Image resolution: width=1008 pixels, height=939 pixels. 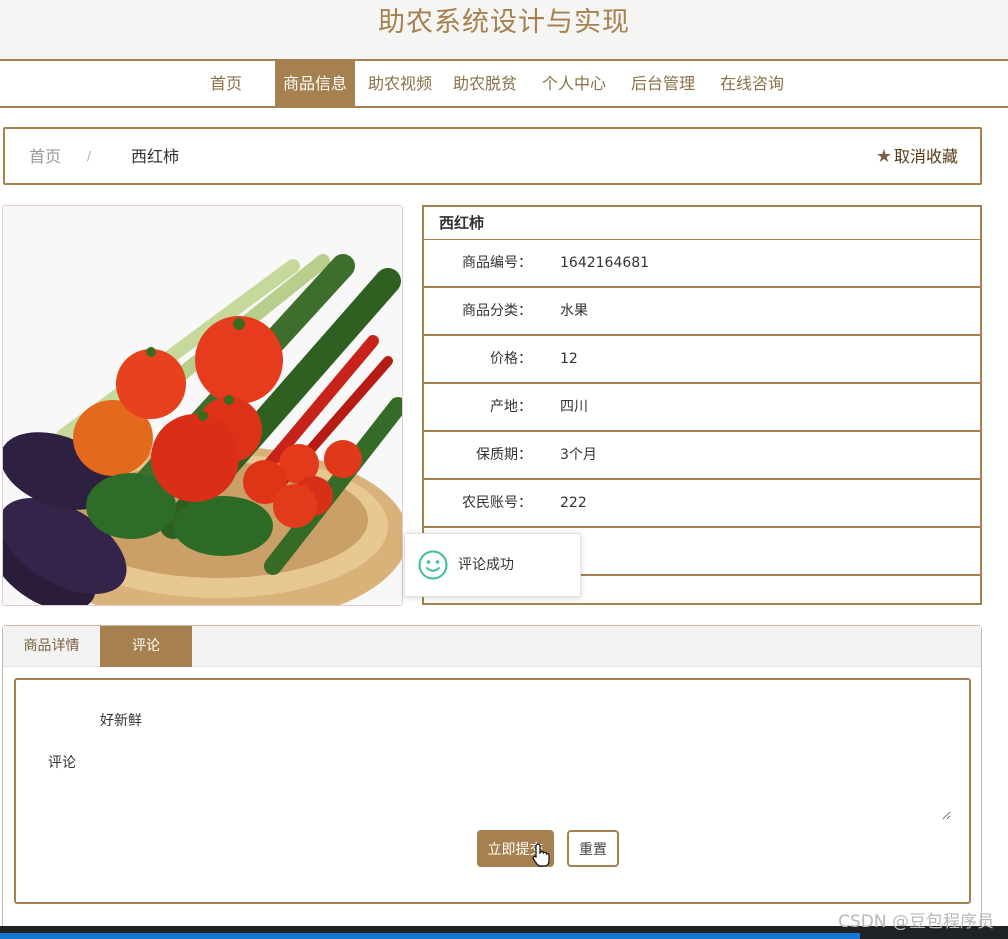 I want to click on info-value: 水果, so click(x=574, y=311).